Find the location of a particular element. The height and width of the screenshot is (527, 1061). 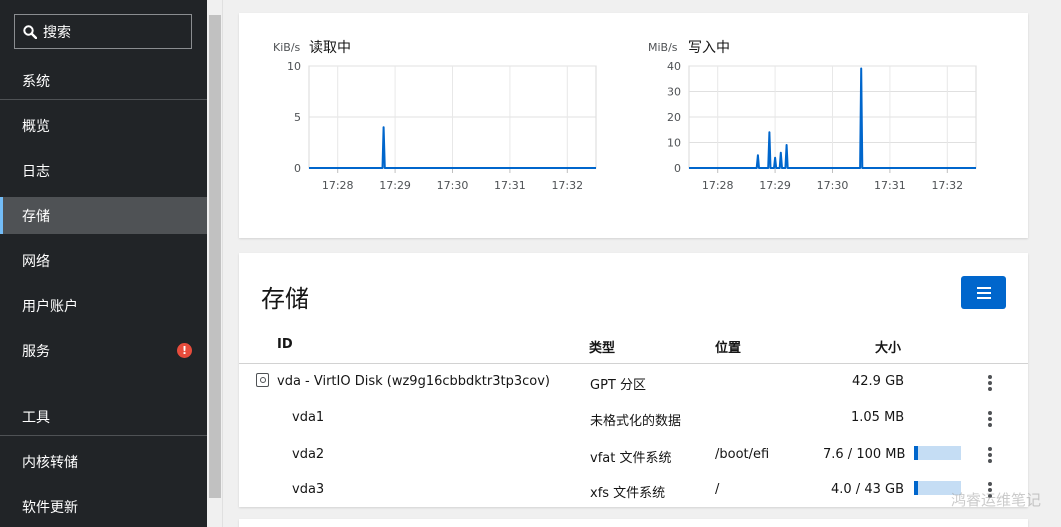

sidebar-item-system: 系统 is located at coordinates (103, 80).